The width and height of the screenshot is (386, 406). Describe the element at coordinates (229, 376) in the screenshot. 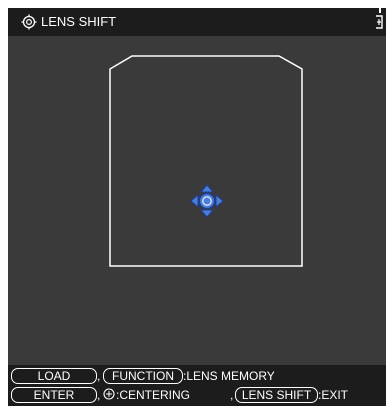

I see `lens-memory-label: :LENS MEMORY` at that location.